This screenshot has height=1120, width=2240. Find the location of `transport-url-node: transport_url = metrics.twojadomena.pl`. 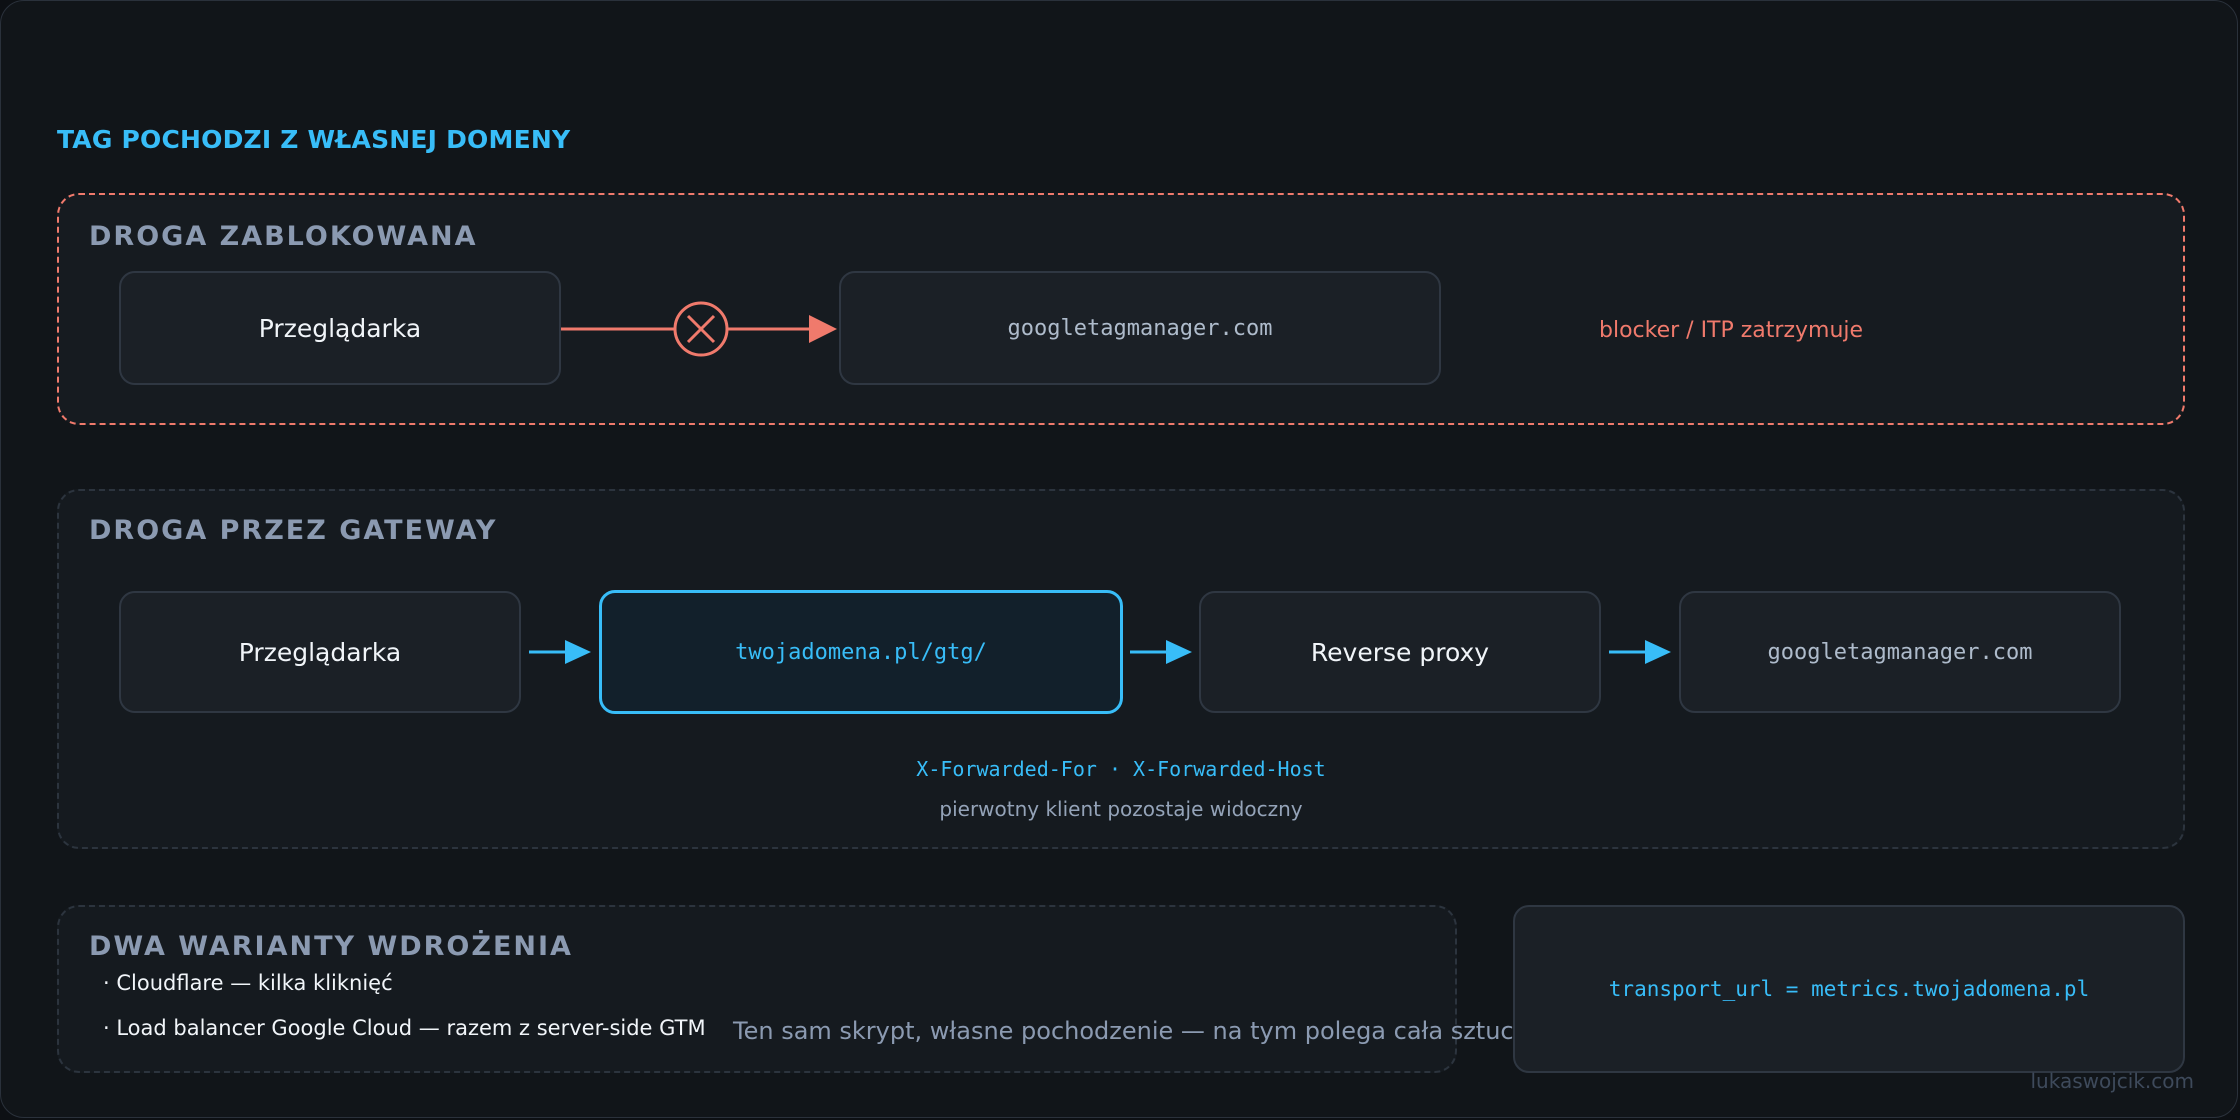

transport-url-node: transport_url = metrics.twojadomena.pl is located at coordinates (1849, 989).